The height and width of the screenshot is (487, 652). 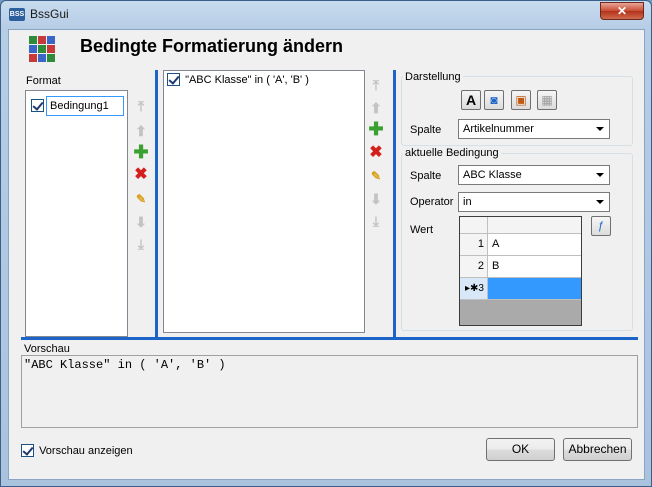 What do you see at coordinates (534, 202) in the screenshot?
I see `operator-select: in` at bounding box center [534, 202].